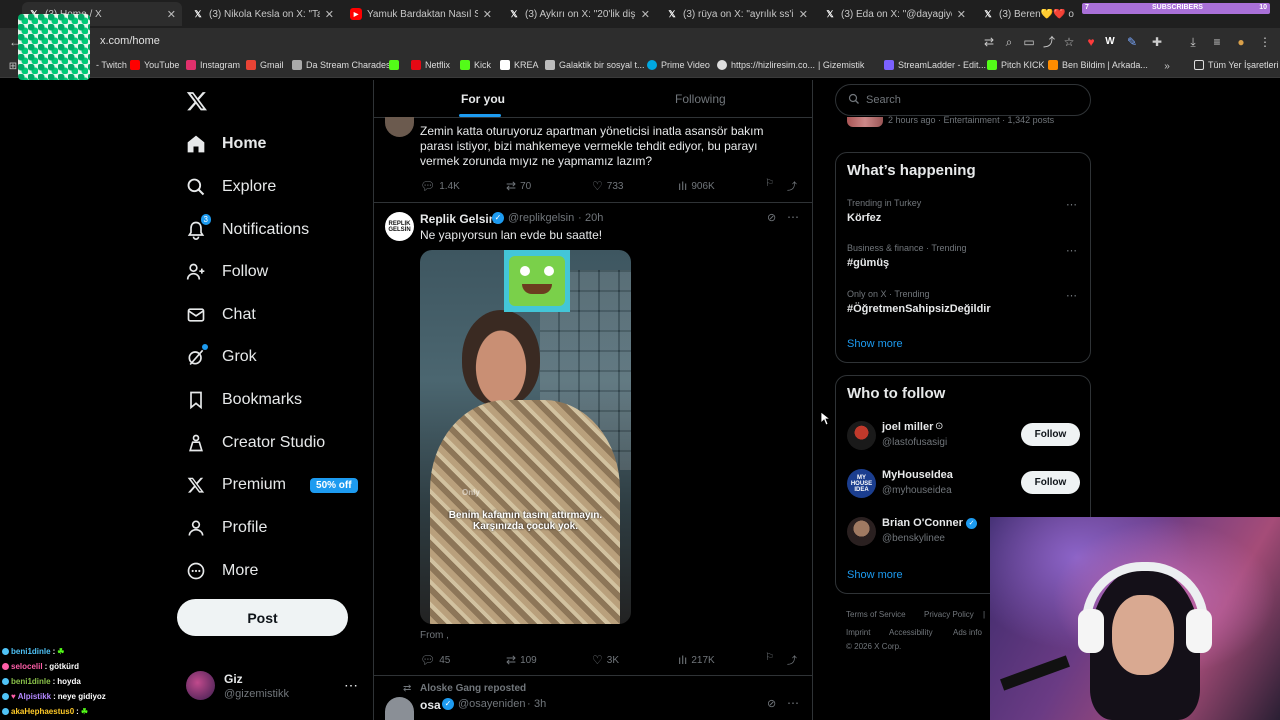 The height and width of the screenshot is (720, 1280). I want to click on tweet-author: Replik Gelsin, so click(458, 219).